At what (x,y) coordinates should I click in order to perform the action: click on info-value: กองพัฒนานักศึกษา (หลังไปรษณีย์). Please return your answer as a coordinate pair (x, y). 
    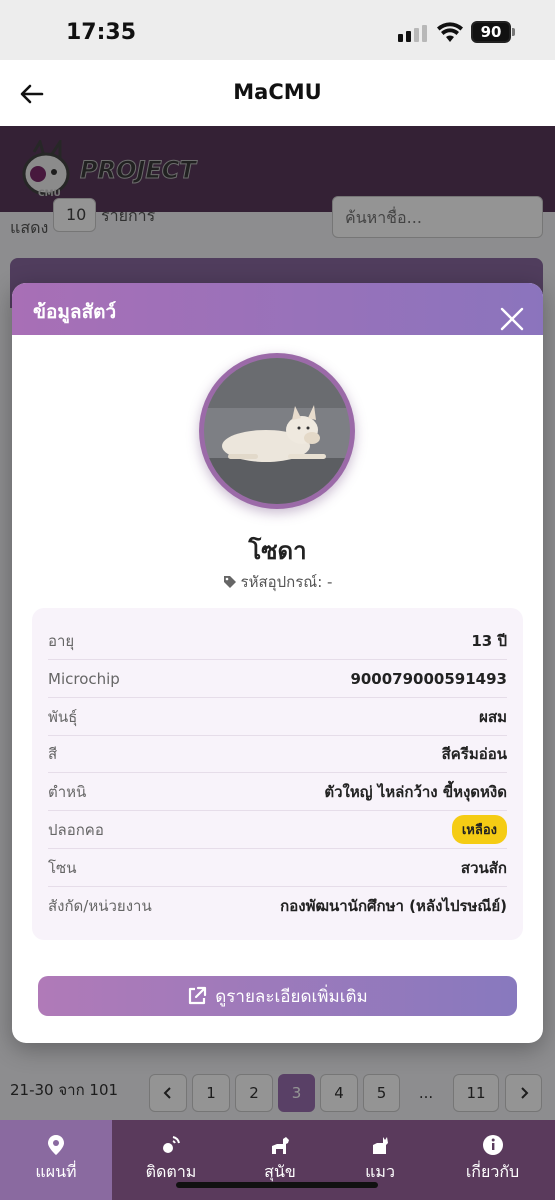
    Looking at the image, I should click on (393, 906).